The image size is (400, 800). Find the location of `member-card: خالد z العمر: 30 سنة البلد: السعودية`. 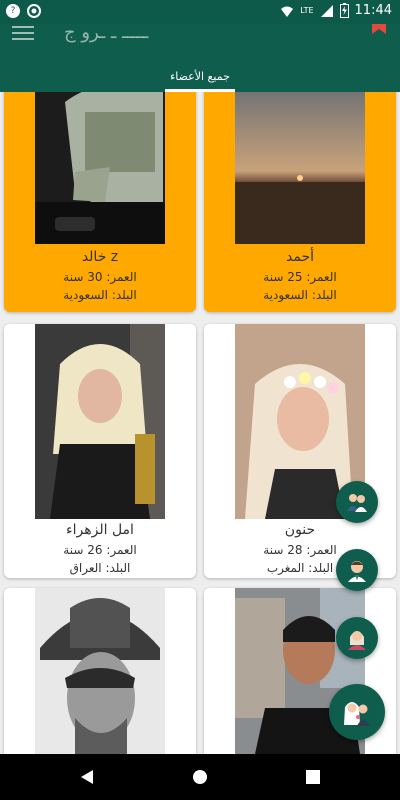

member-card: خالد z العمر: 30 سنة البلد: السعودية is located at coordinates (100, 202).